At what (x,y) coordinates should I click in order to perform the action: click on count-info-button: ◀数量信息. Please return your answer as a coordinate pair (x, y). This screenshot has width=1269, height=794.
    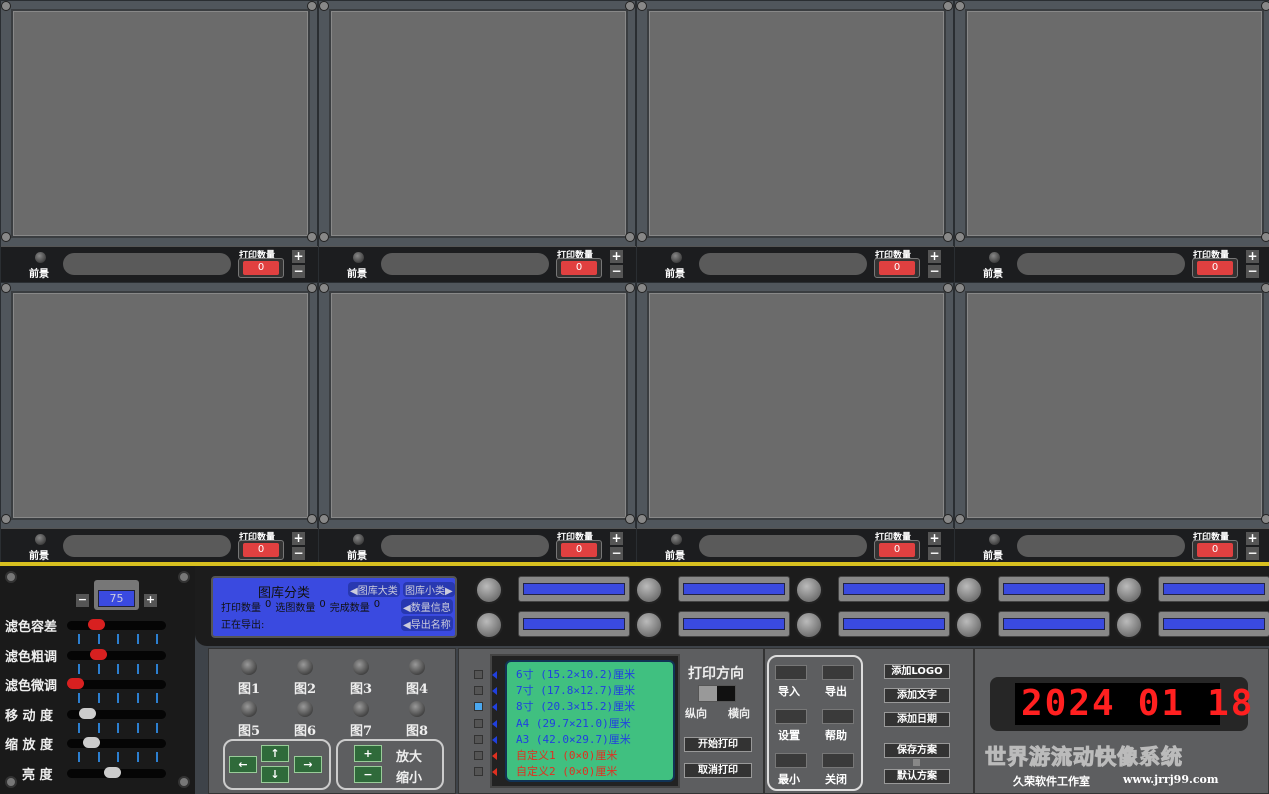
    Looking at the image, I should click on (427, 606).